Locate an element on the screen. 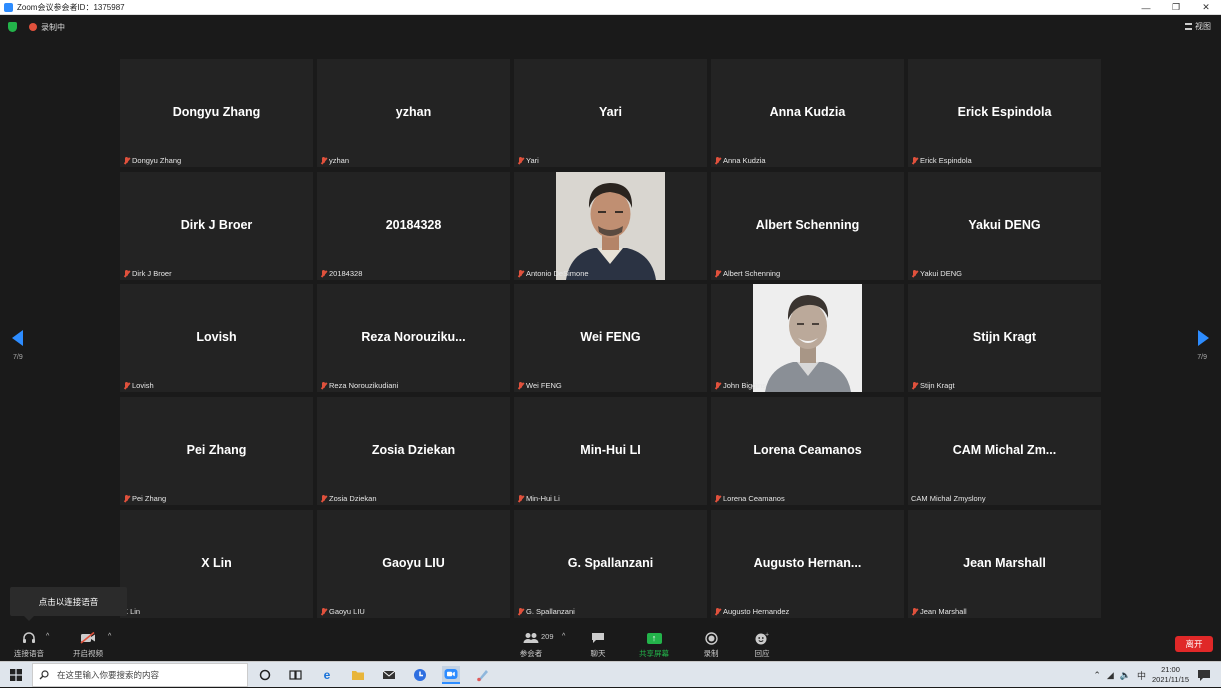  task-view-icon is located at coordinates (295, 675).